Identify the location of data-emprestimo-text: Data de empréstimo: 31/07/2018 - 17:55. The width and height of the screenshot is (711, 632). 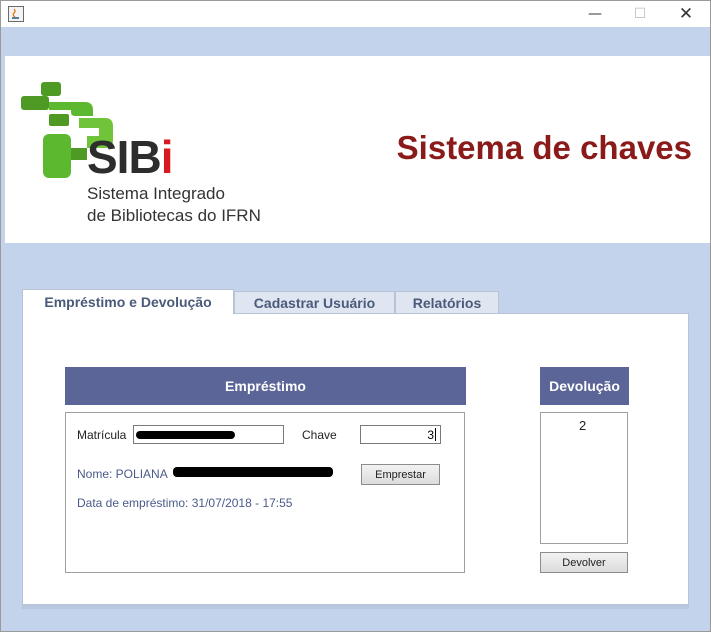
(185, 503).